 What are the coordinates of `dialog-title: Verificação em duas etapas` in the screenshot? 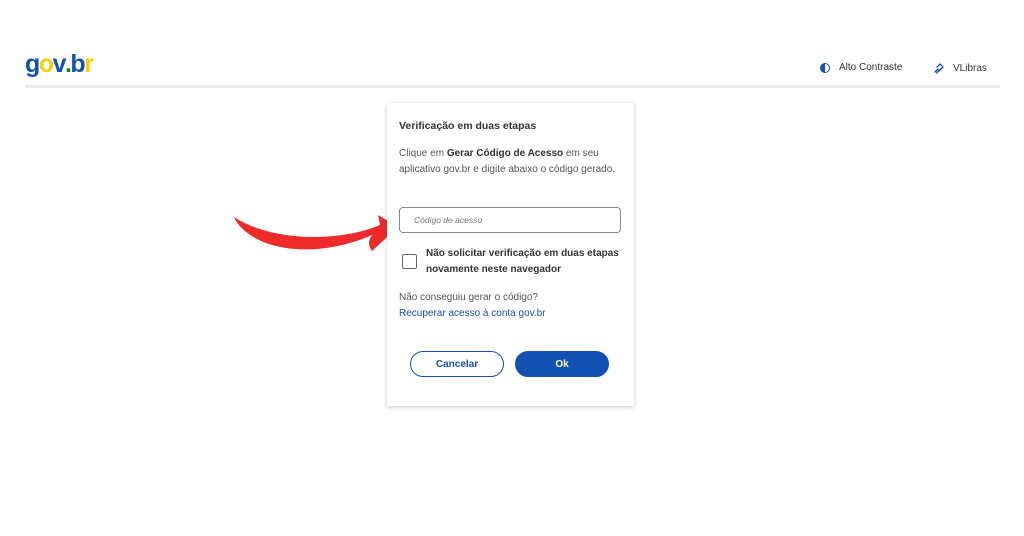 It's located at (468, 126).